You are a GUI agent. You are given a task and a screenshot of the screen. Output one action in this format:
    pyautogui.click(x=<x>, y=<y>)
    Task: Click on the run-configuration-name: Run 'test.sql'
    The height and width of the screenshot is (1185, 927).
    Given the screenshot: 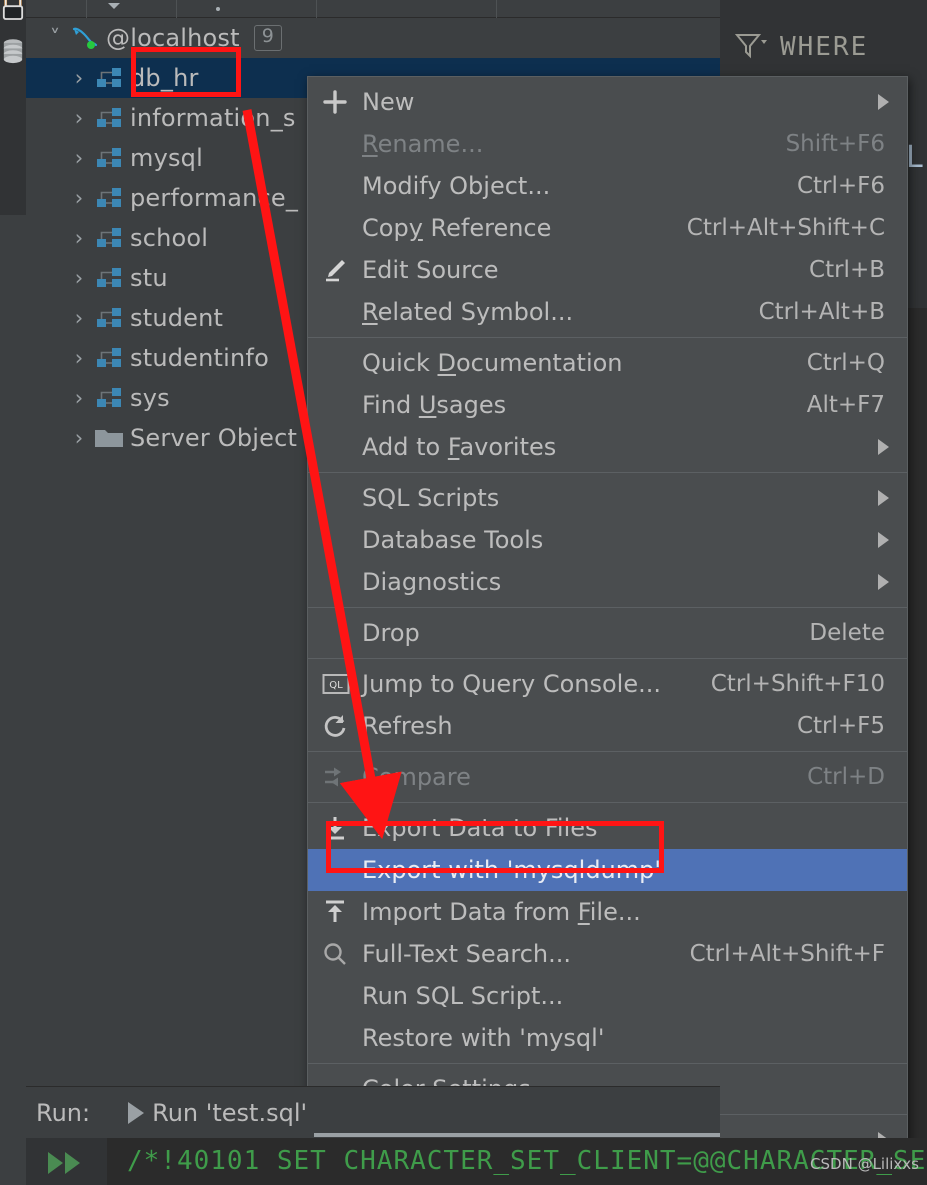 What is the action you would take?
    pyautogui.click(x=229, y=1113)
    